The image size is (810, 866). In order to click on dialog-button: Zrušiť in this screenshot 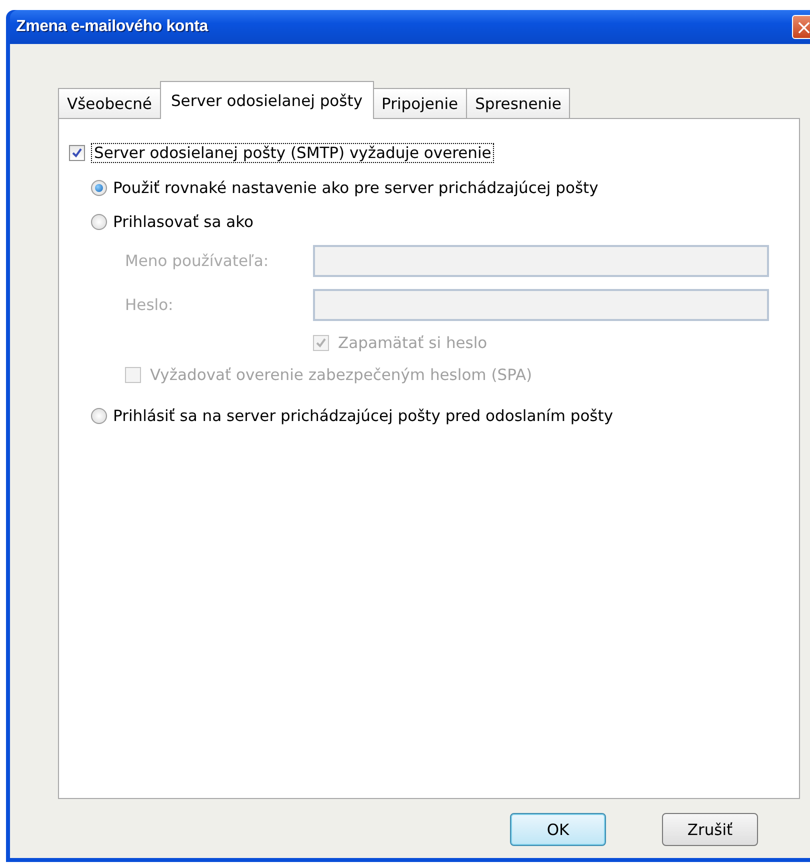, I will do `click(710, 829)`.